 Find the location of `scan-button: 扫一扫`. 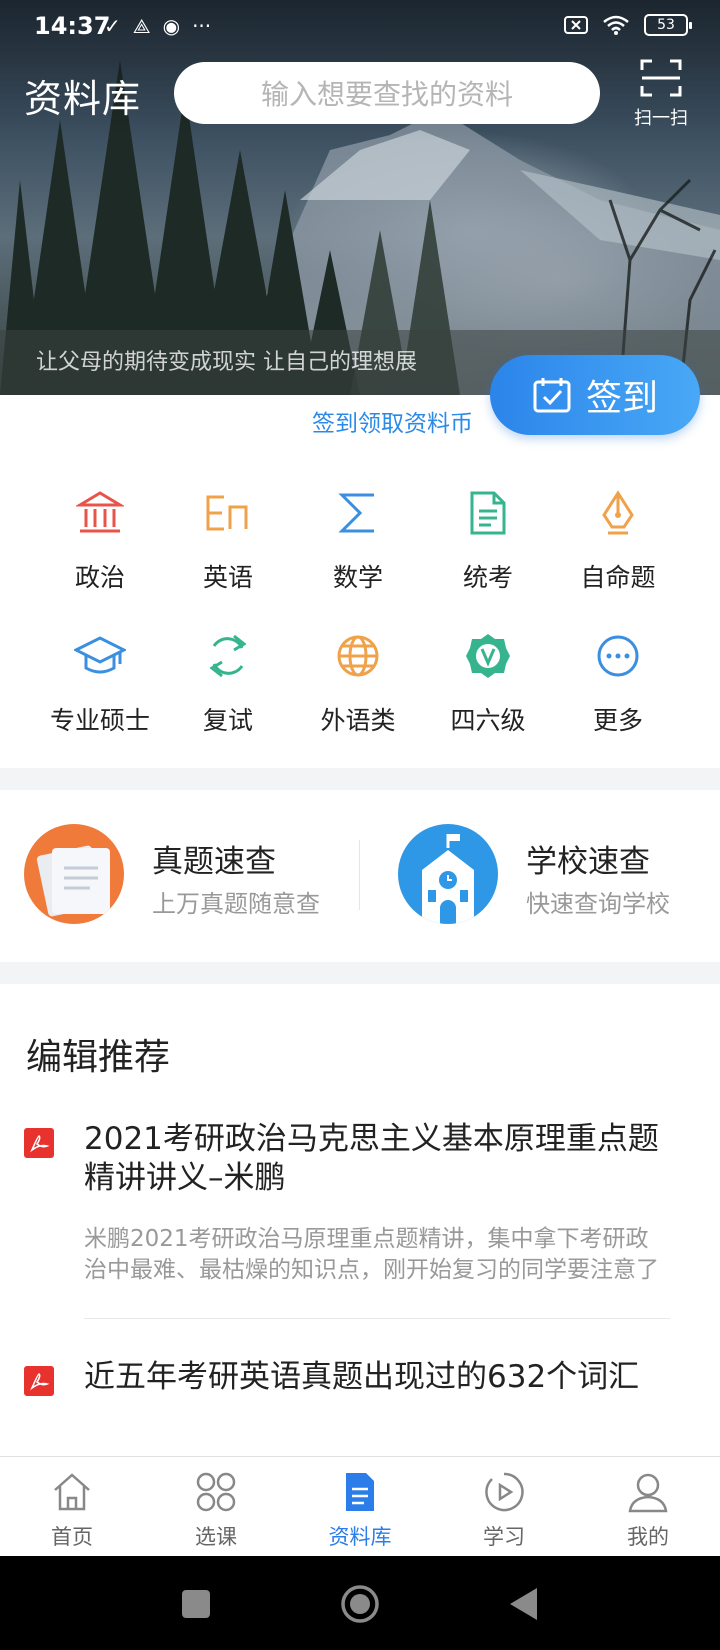

scan-button: 扫一扫 is located at coordinates (661, 94).